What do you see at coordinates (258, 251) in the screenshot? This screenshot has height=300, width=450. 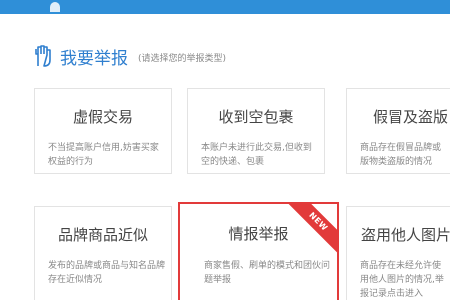 I see `report-type-card-intelligence: 情报举报 商家售假、刷单的模式和团伙问题举报 NEW` at bounding box center [258, 251].